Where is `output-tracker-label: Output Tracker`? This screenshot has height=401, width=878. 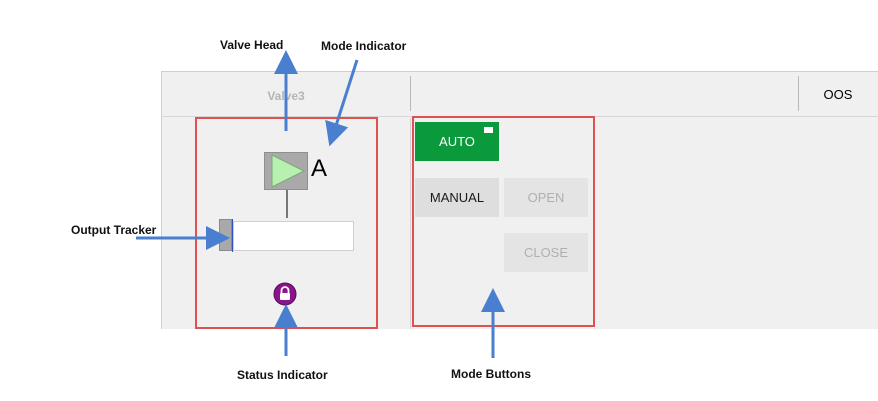
output-tracker-label: Output Tracker is located at coordinates (114, 230).